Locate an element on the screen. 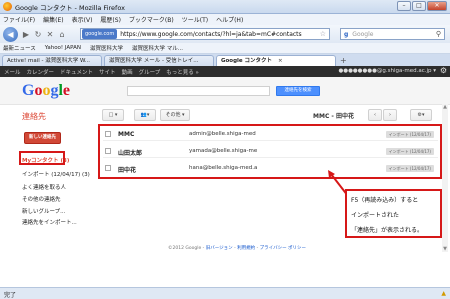 The image size is (450, 299). menu-help: ヘルプ(H) is located at coordinates (229, 19).